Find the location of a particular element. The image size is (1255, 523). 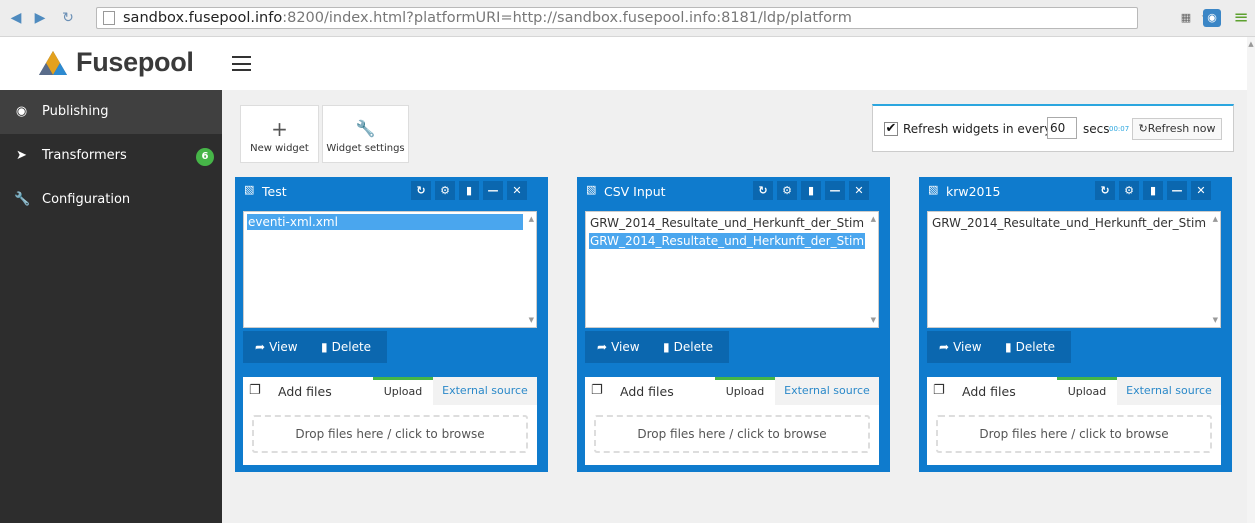

reload-icon: ↻ is located at coordinates (68, 18).